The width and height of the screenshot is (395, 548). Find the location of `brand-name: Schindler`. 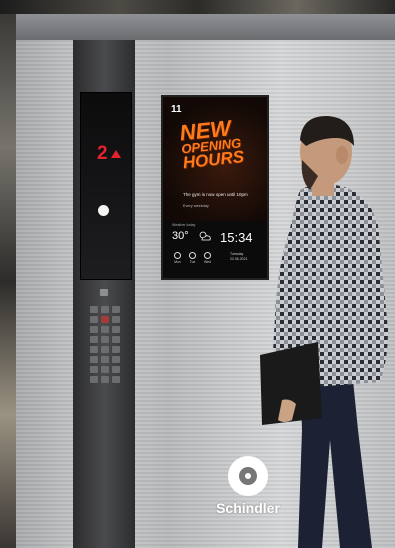

brand-name: Schindler is located at coordinates (248, 508).